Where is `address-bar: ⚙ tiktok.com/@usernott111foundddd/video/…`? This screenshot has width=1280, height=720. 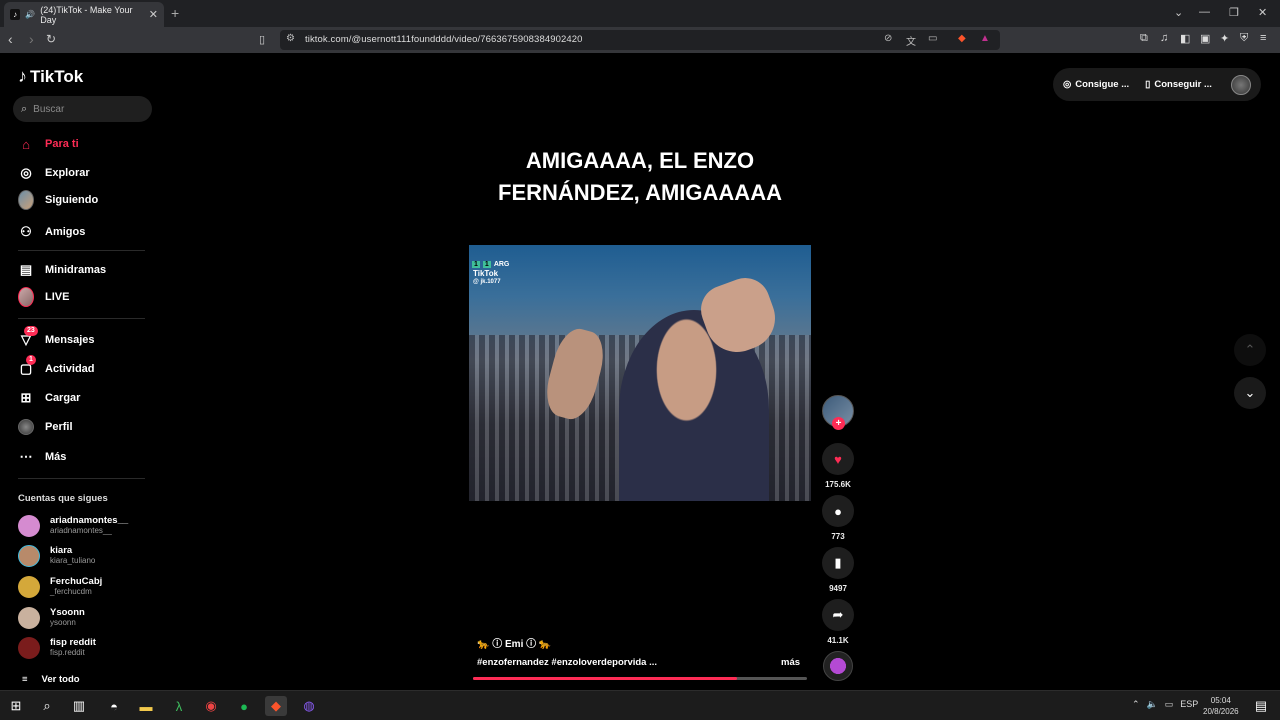
address-bar: ⚙ tiktok.com/@usernott111foundddd/video/… is located at coordinates (640, 40).